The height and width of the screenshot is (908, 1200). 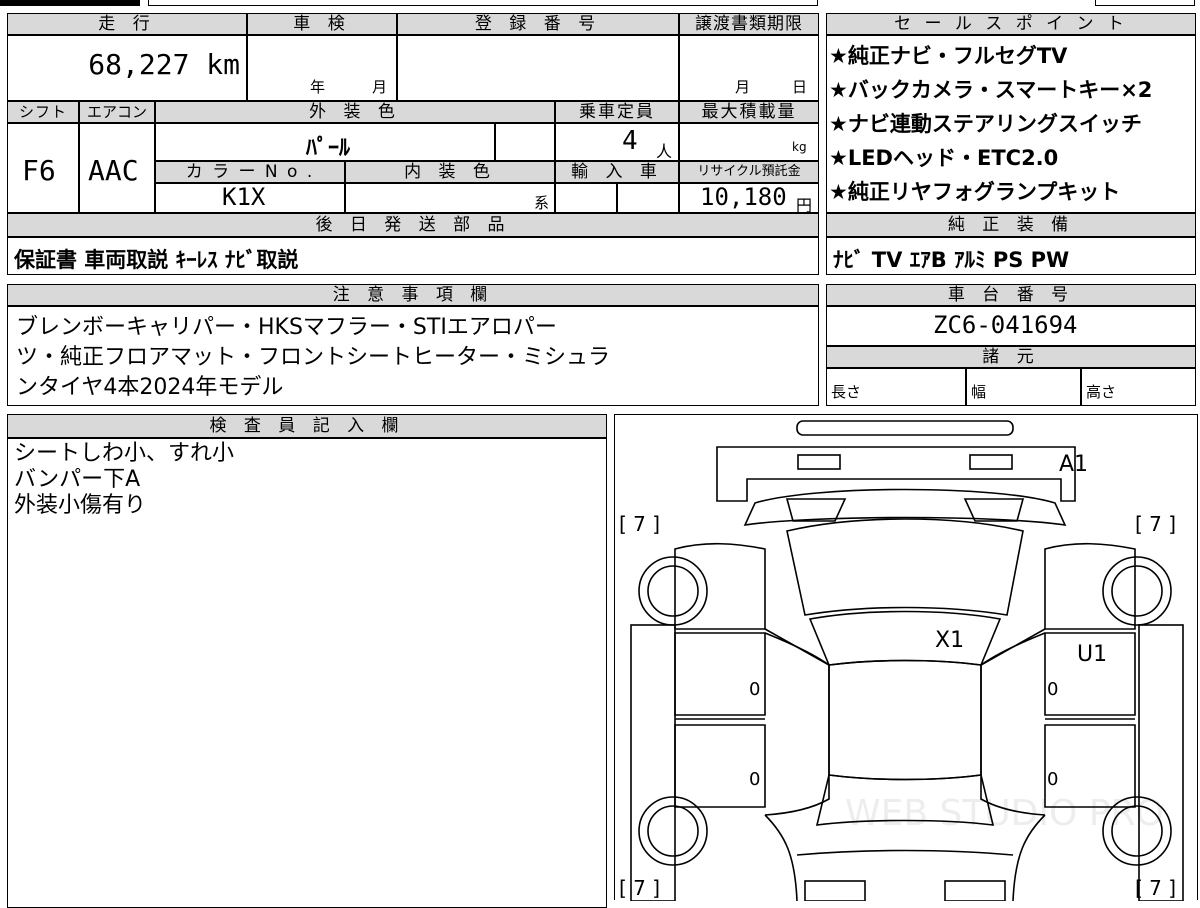 What do you see at coordinates (743, 87) in the screenshot?
I see `transfer-month: 月` at bounding box center [743, 87].